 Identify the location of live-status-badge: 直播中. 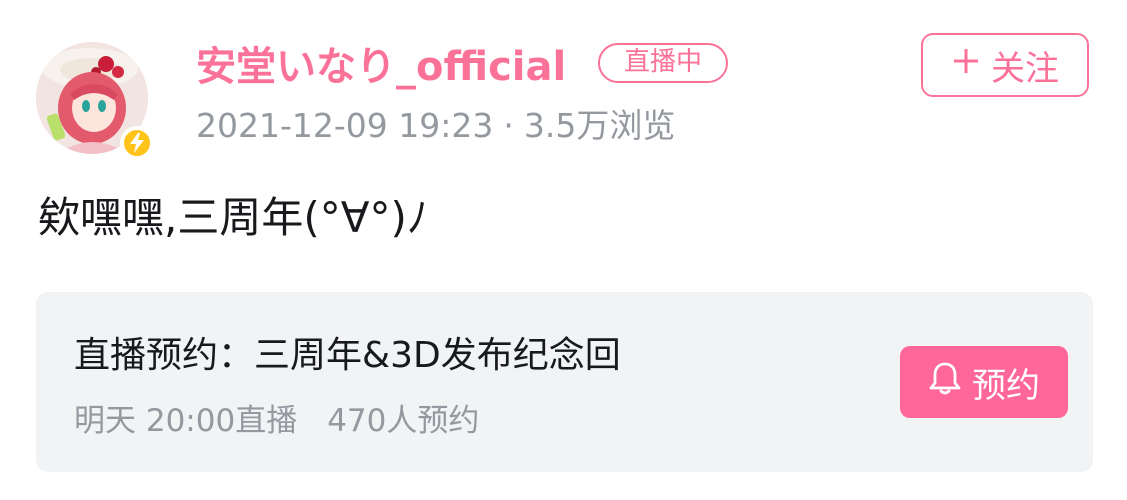
(663, 63).